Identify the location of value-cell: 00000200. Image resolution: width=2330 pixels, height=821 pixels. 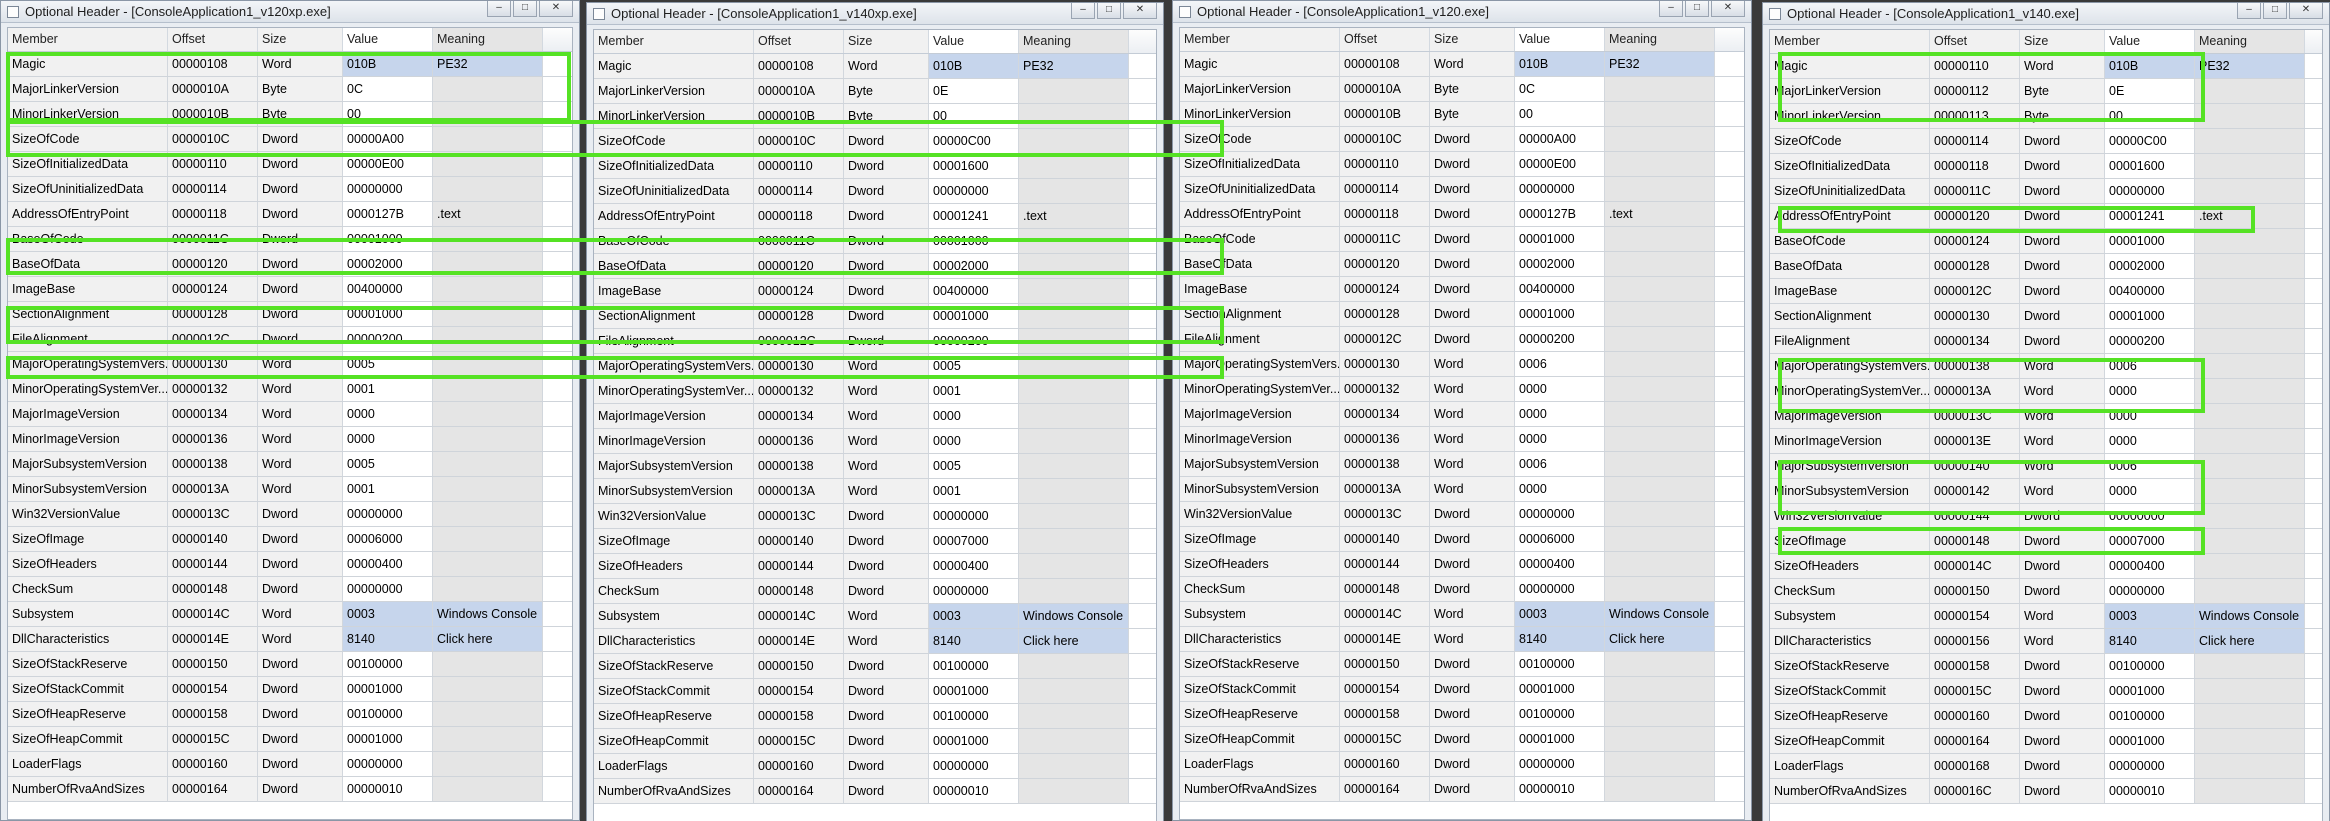
(974, 341).